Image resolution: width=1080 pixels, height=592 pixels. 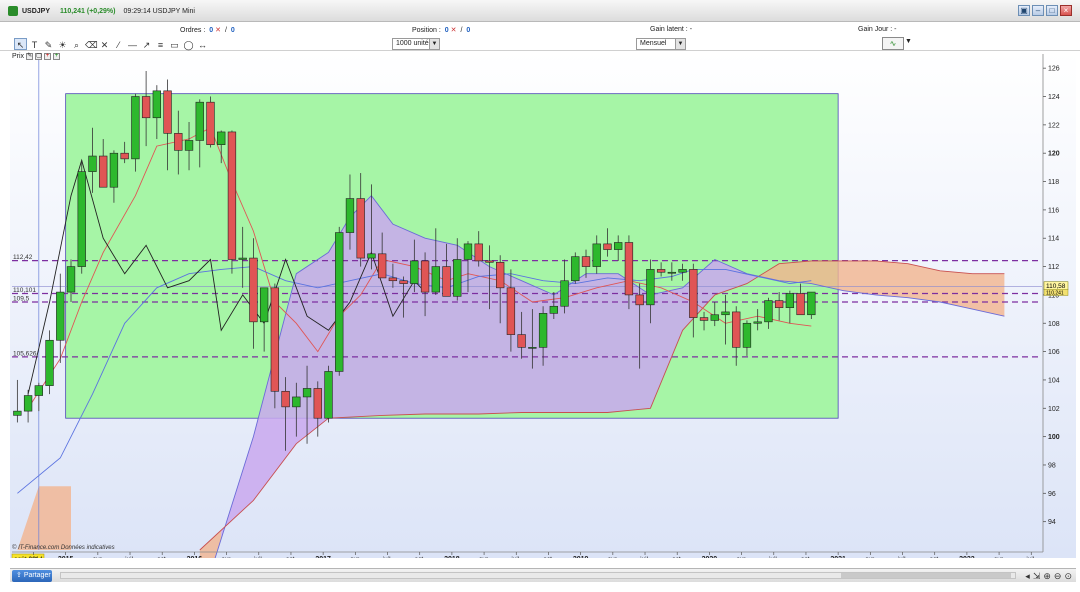 I want to click on pointer-tool-icon: ↖, so click(x=20, y=44).